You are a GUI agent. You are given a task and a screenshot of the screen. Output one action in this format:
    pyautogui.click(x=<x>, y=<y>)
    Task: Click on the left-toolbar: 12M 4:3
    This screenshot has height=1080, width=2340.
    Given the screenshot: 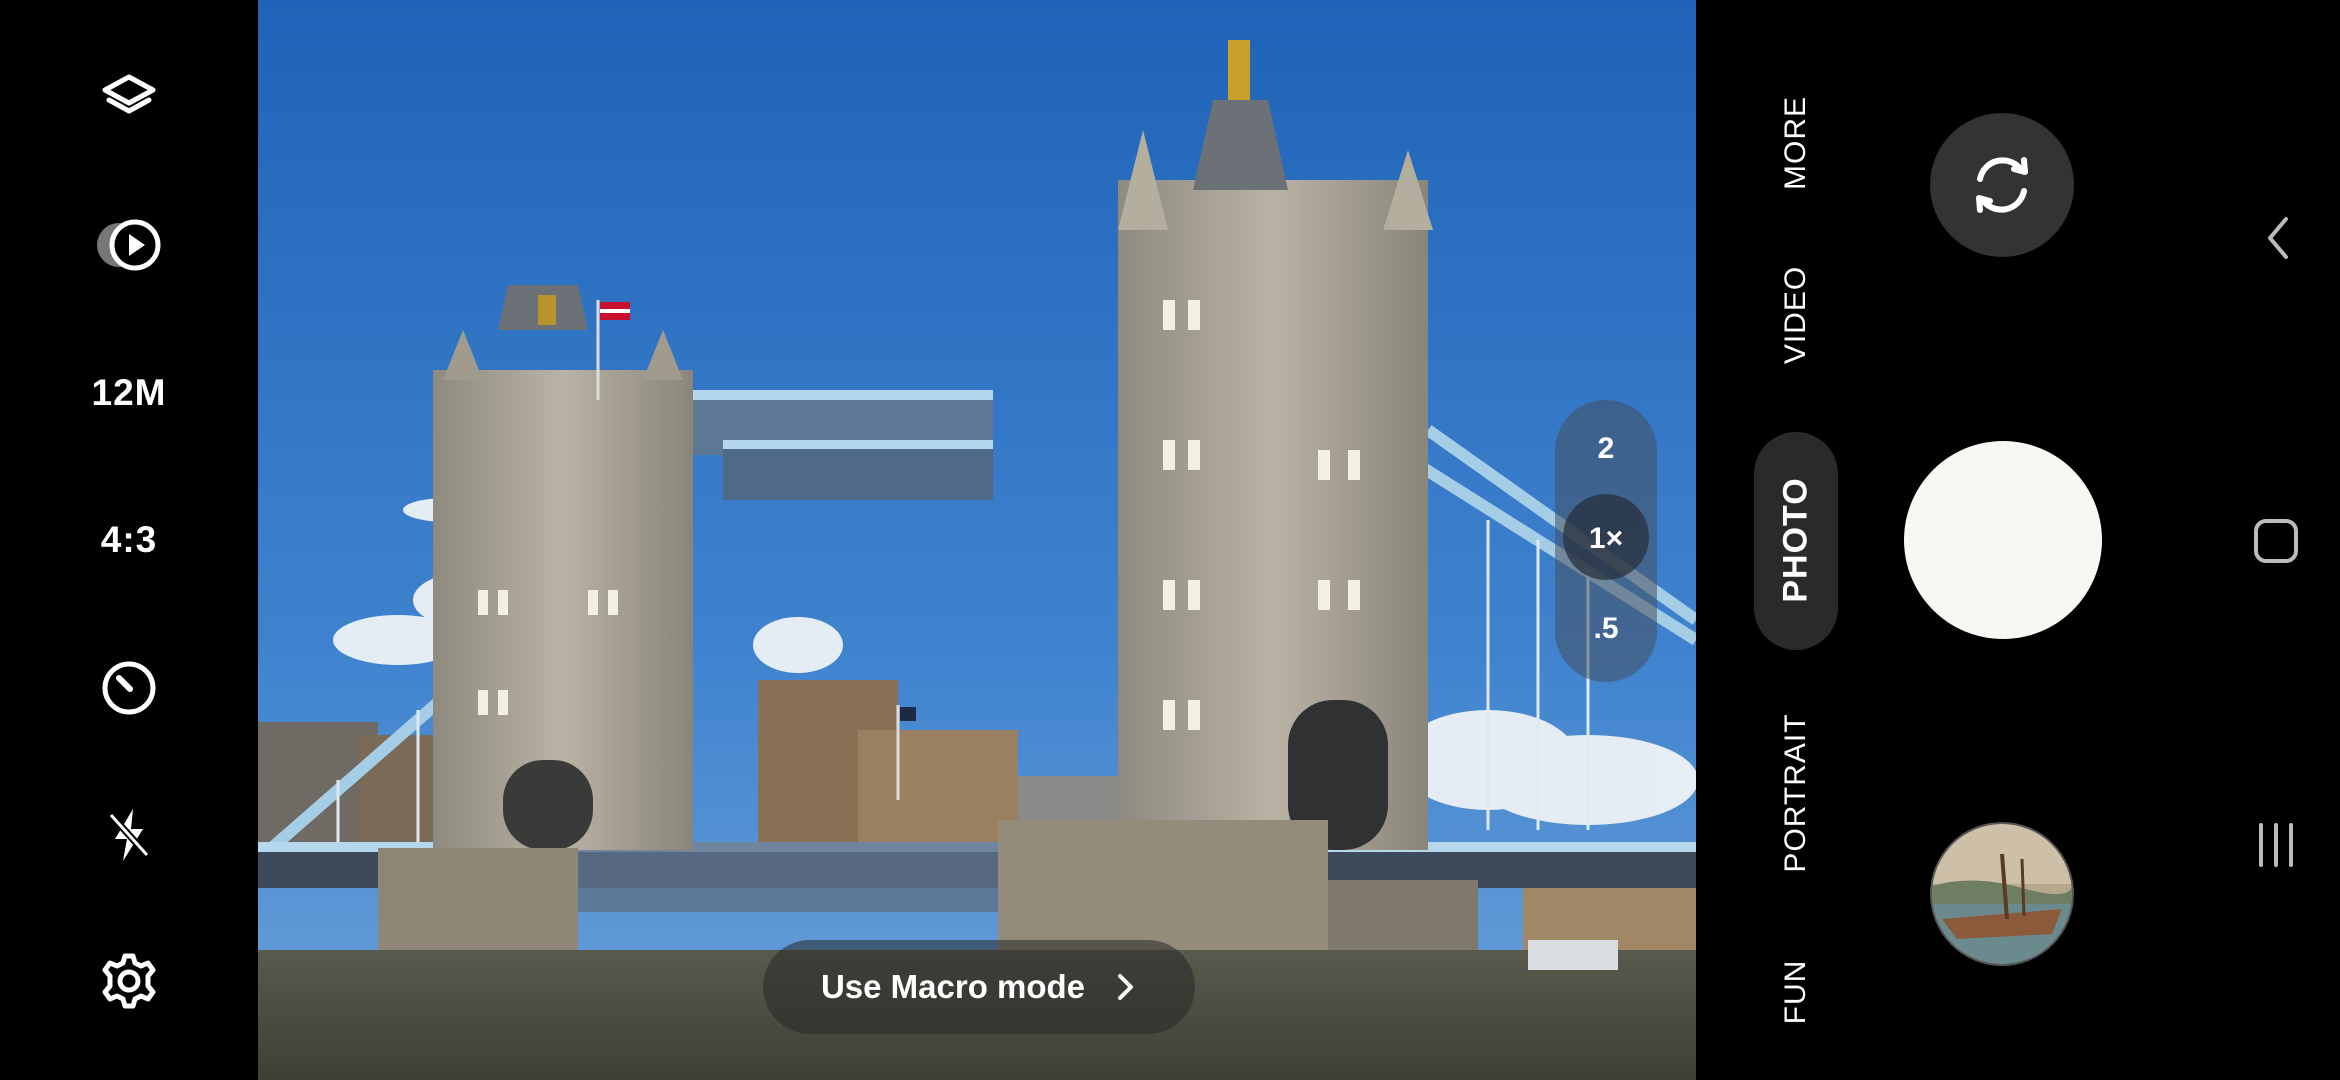 What is the action you would take?
    pyautogui.click(x=129, y=540)
    